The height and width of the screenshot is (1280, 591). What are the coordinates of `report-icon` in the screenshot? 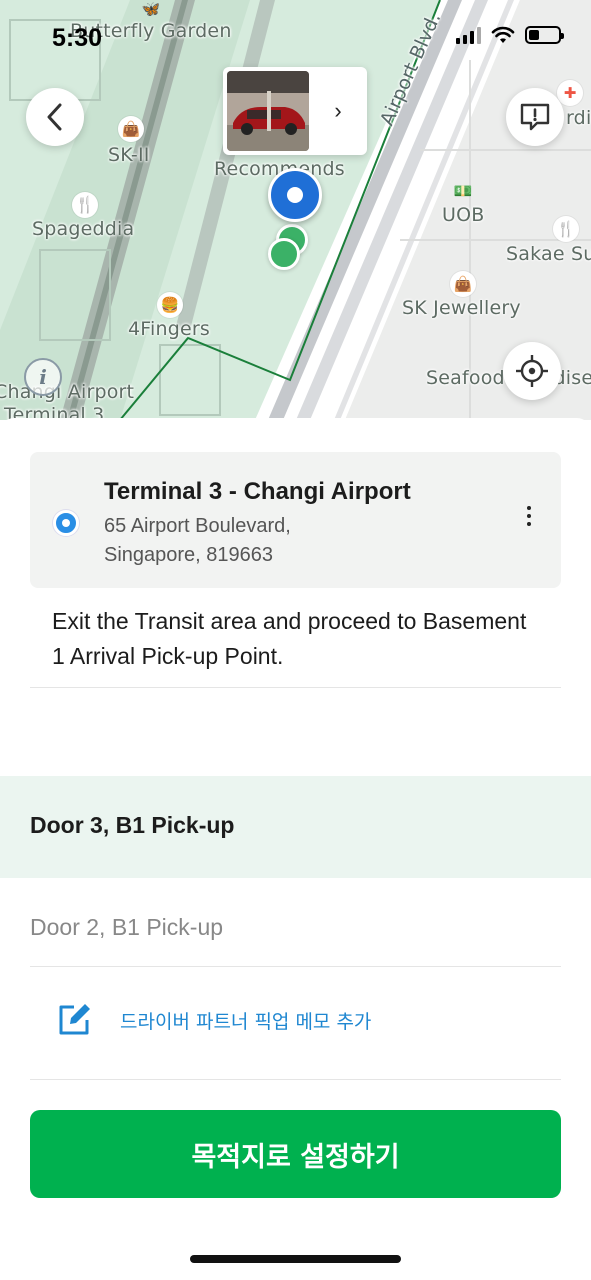 It's located at (535, 117).